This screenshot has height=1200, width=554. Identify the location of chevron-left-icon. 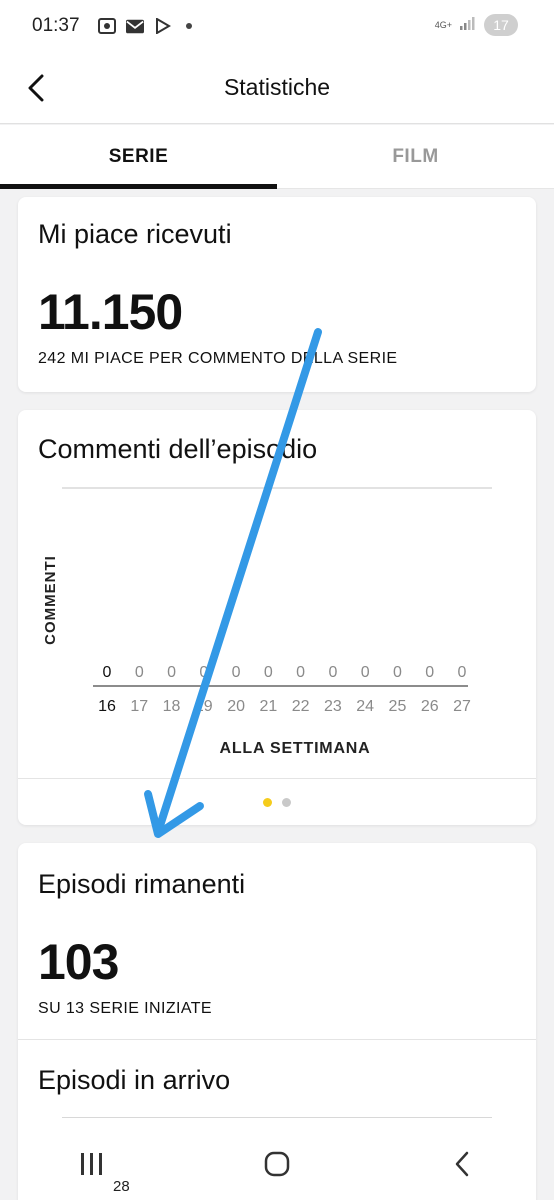
(36, 88).